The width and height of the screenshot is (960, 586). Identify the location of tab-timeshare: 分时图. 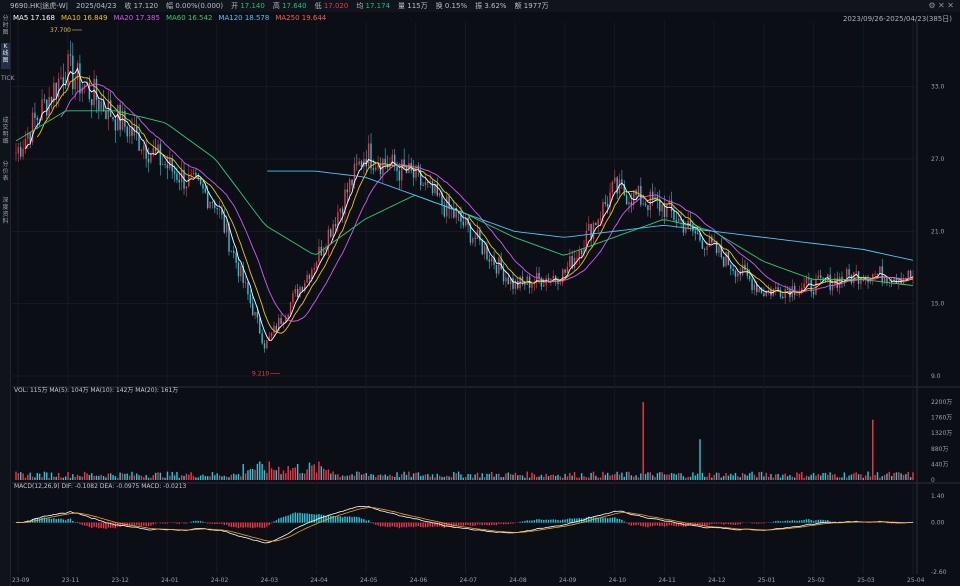
(5, 28).